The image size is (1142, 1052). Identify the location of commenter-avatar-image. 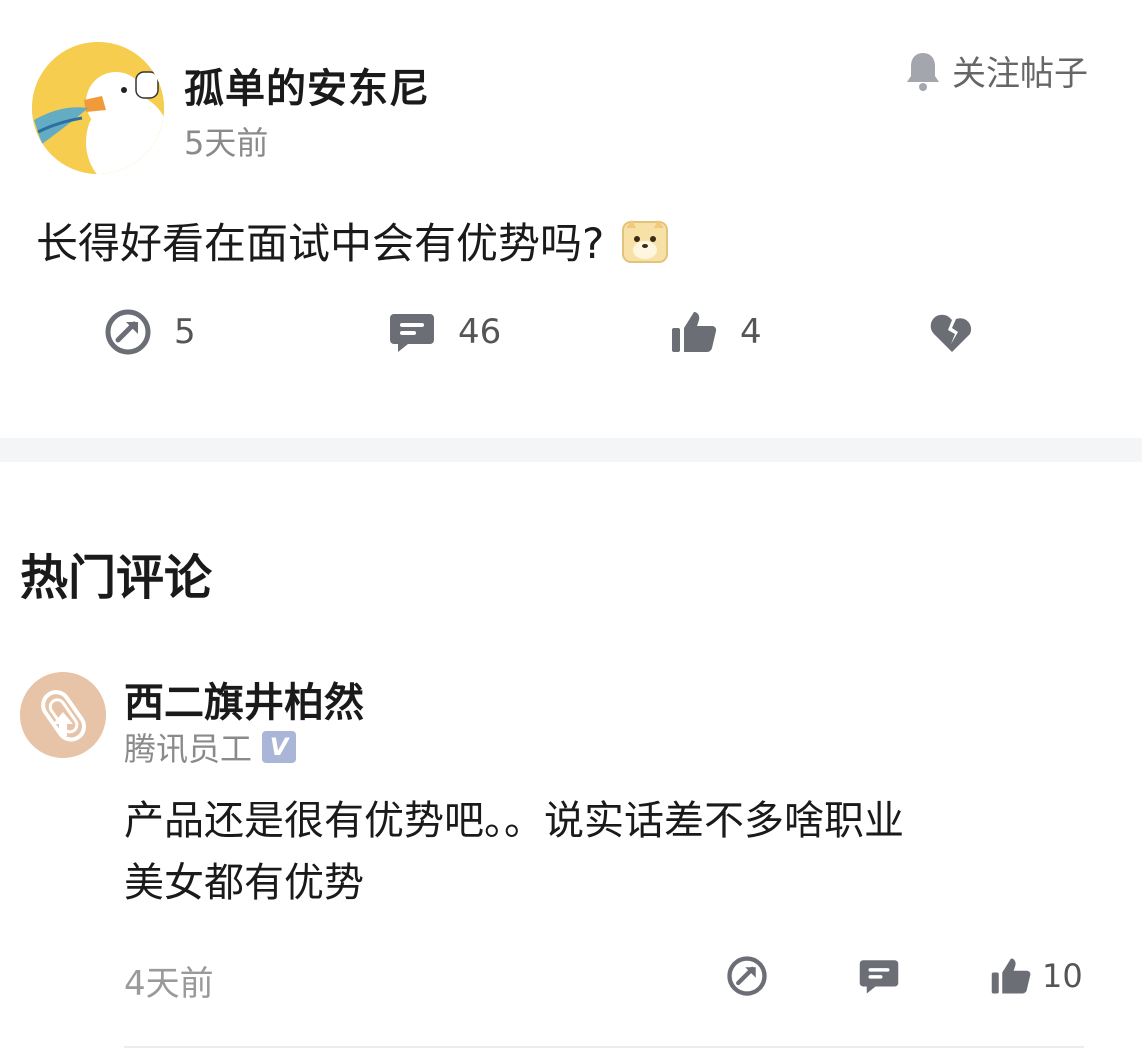
(63, 715).